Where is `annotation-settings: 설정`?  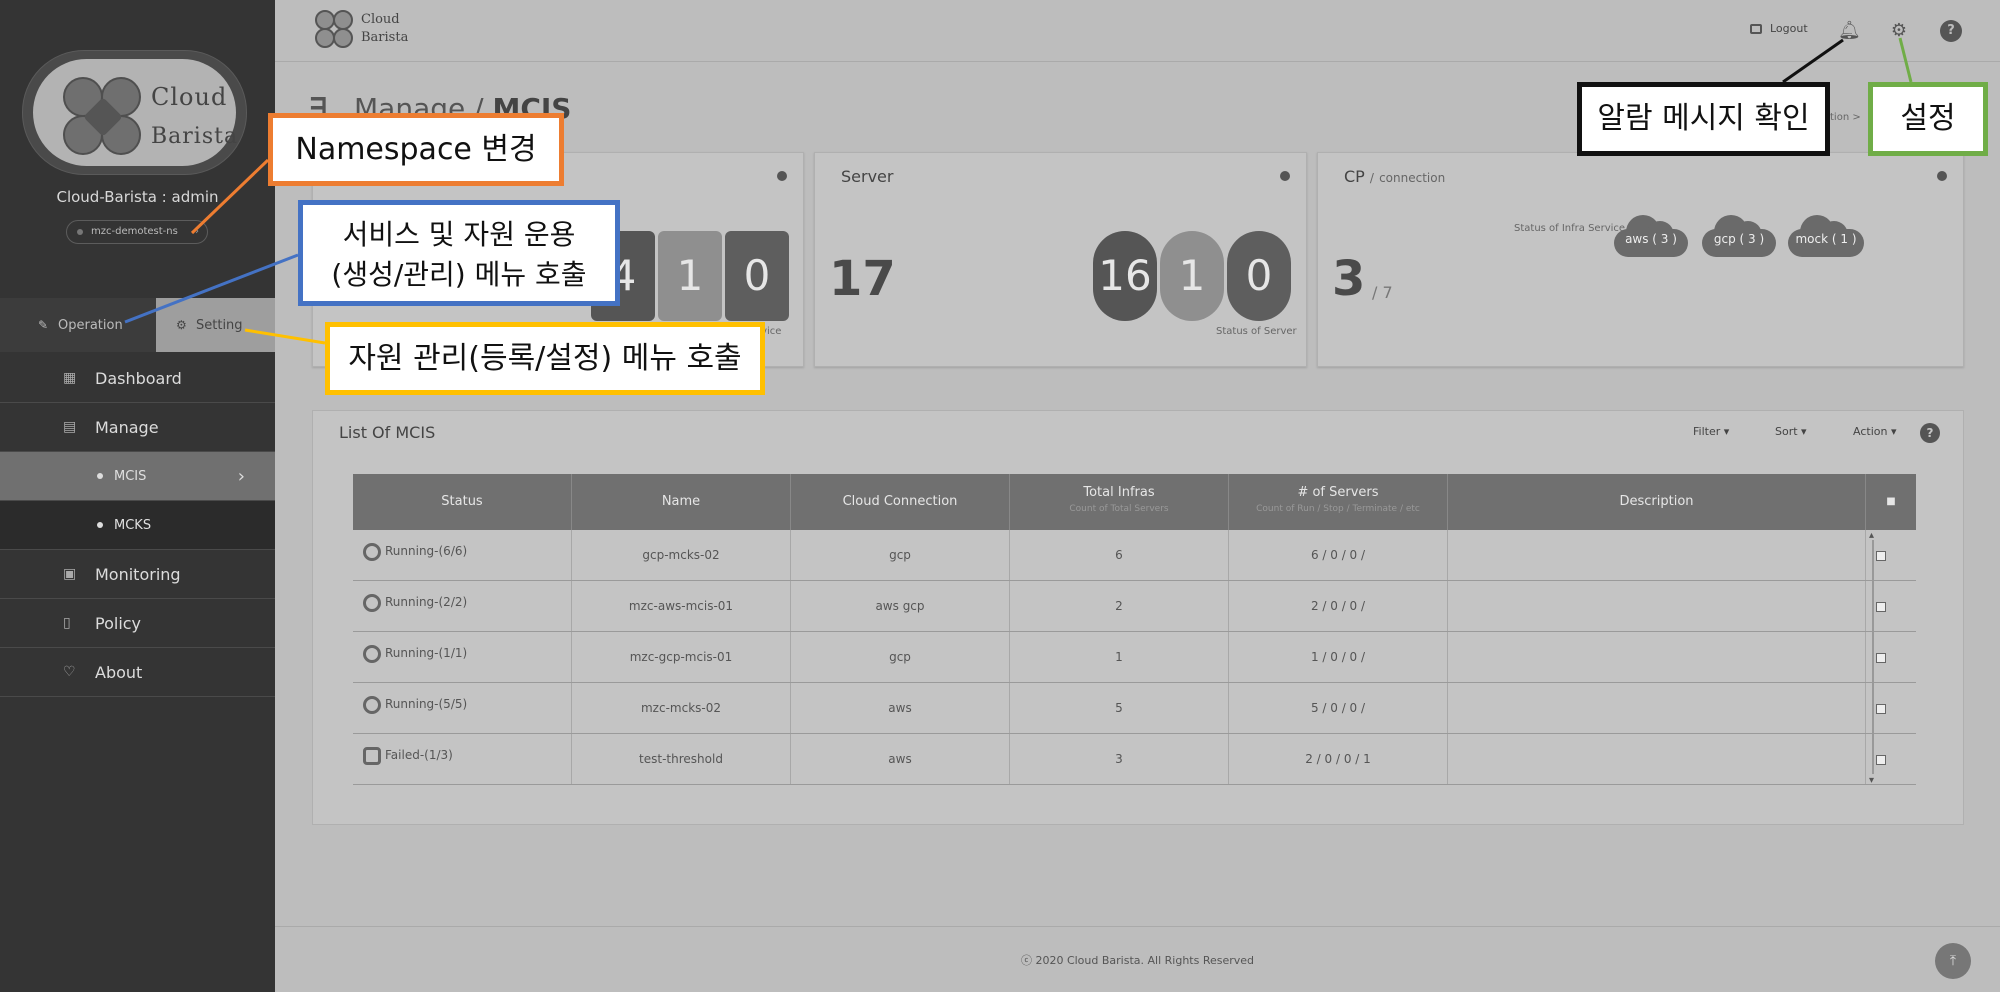 annotation-settings: 설정 is located at coordinates (1928, 119).